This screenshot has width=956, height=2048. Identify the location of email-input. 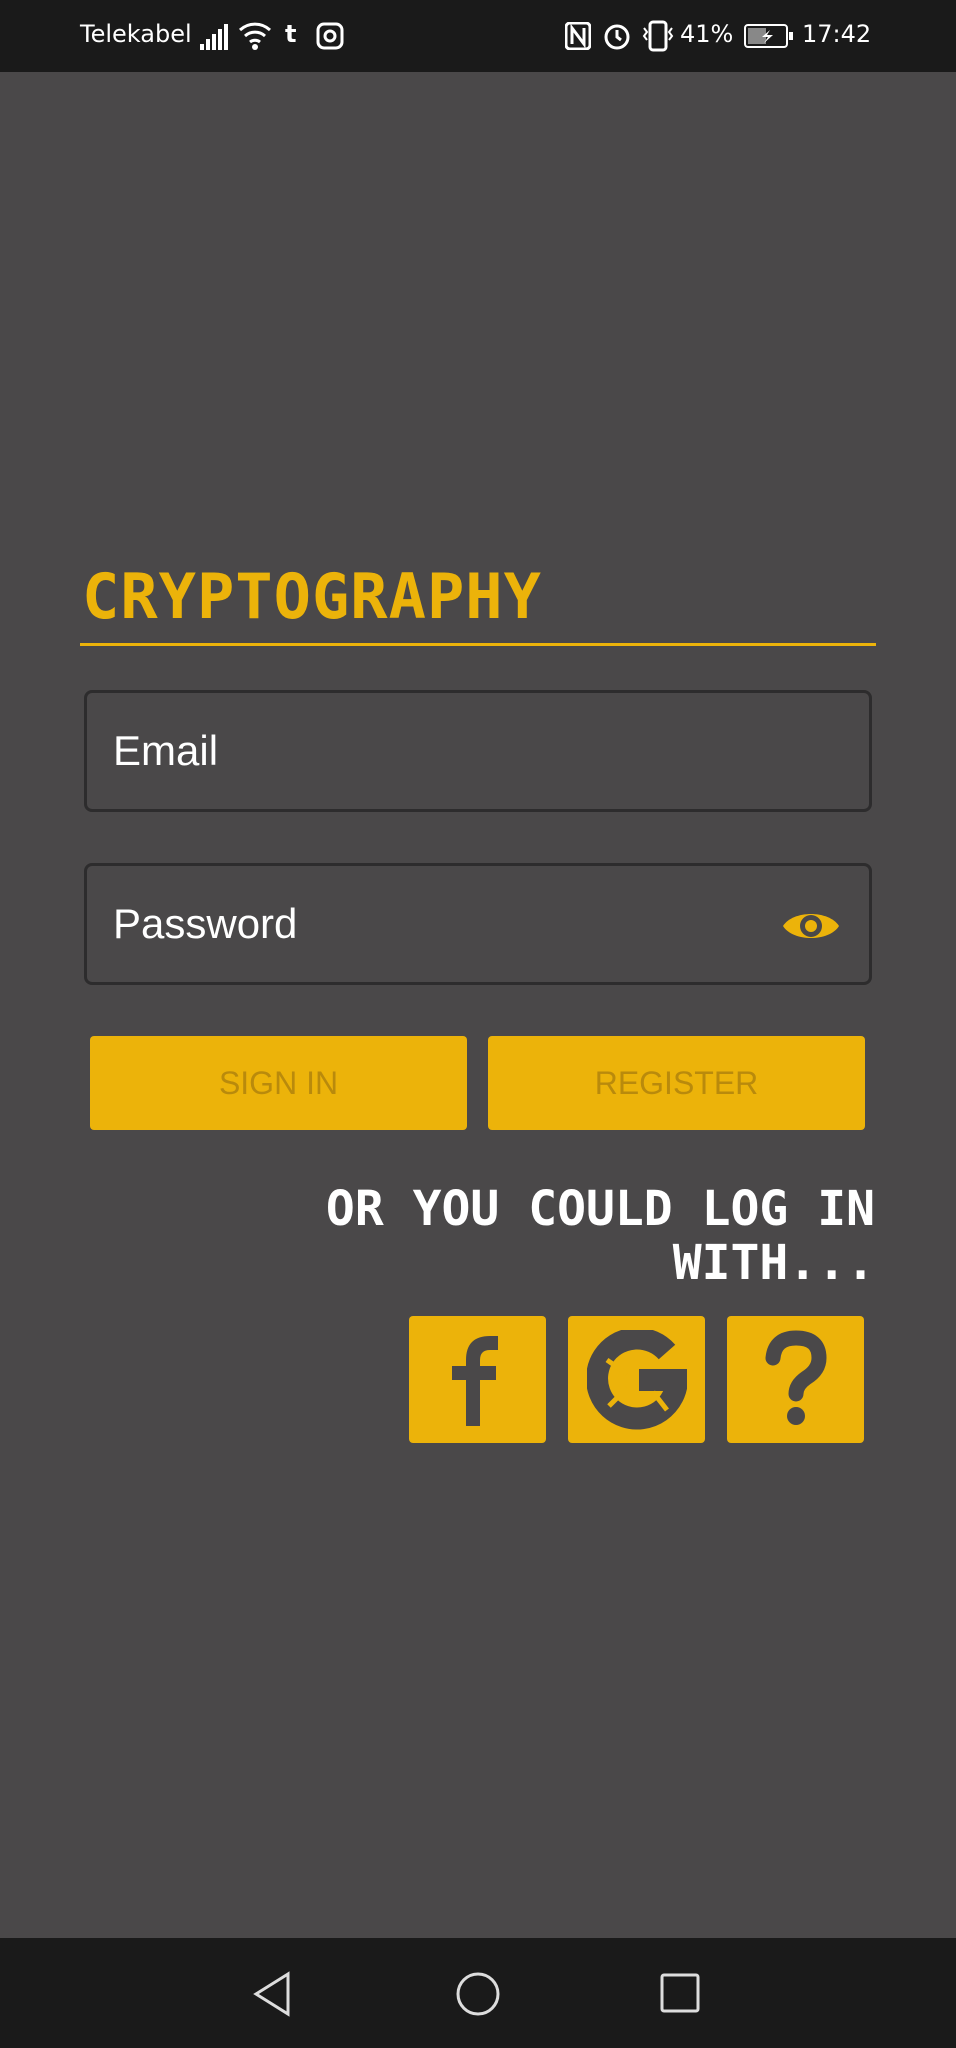
(453, 751).